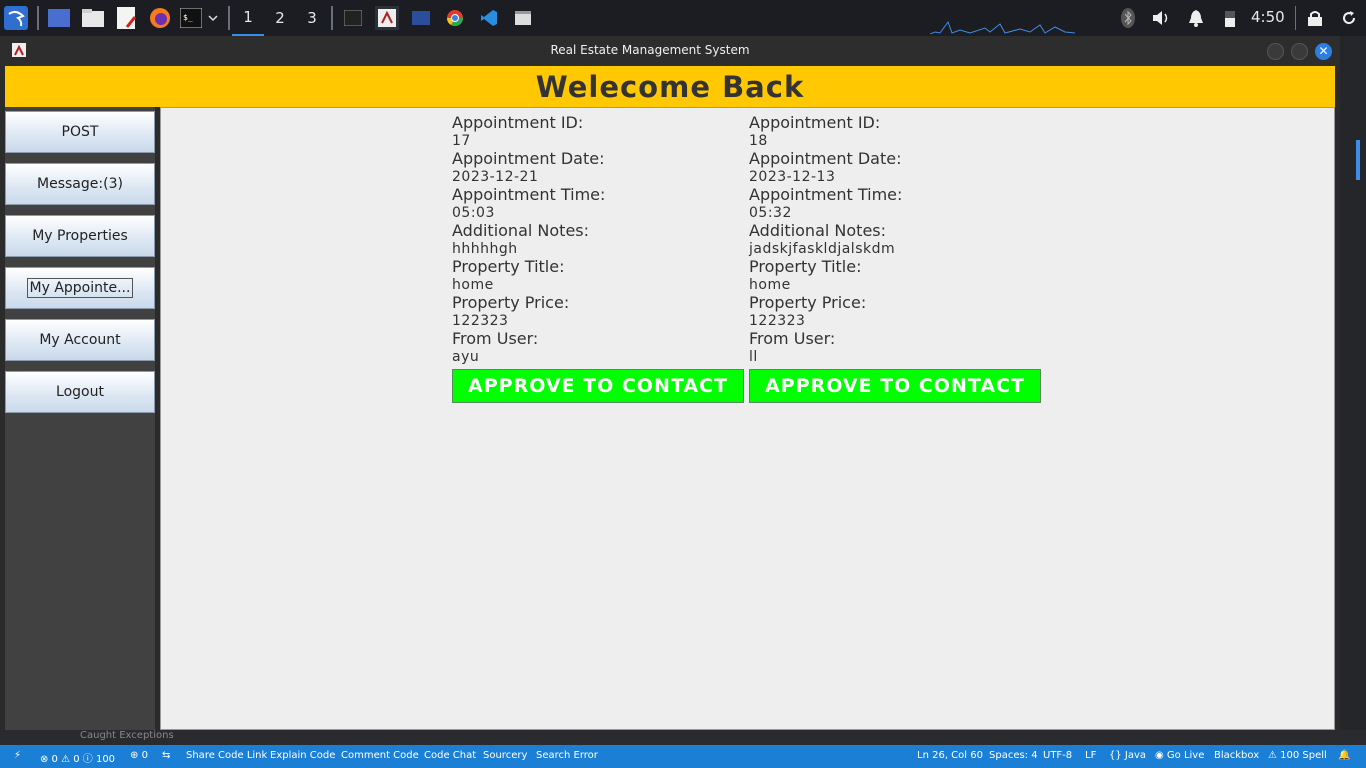  What do you see at coordinates (670, 86) in the screenshot?
I see `welcome-banner: Welecome Back` at bounding box center [670, 86].